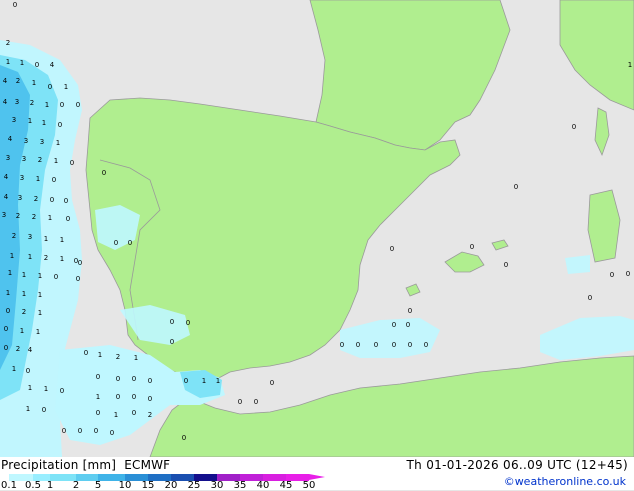 The width and height of the screenshot is (634, 491). Describe the element at coordinates (125, 485) in the screenshot. I see `color-scale-tick-label: 10` at that location.